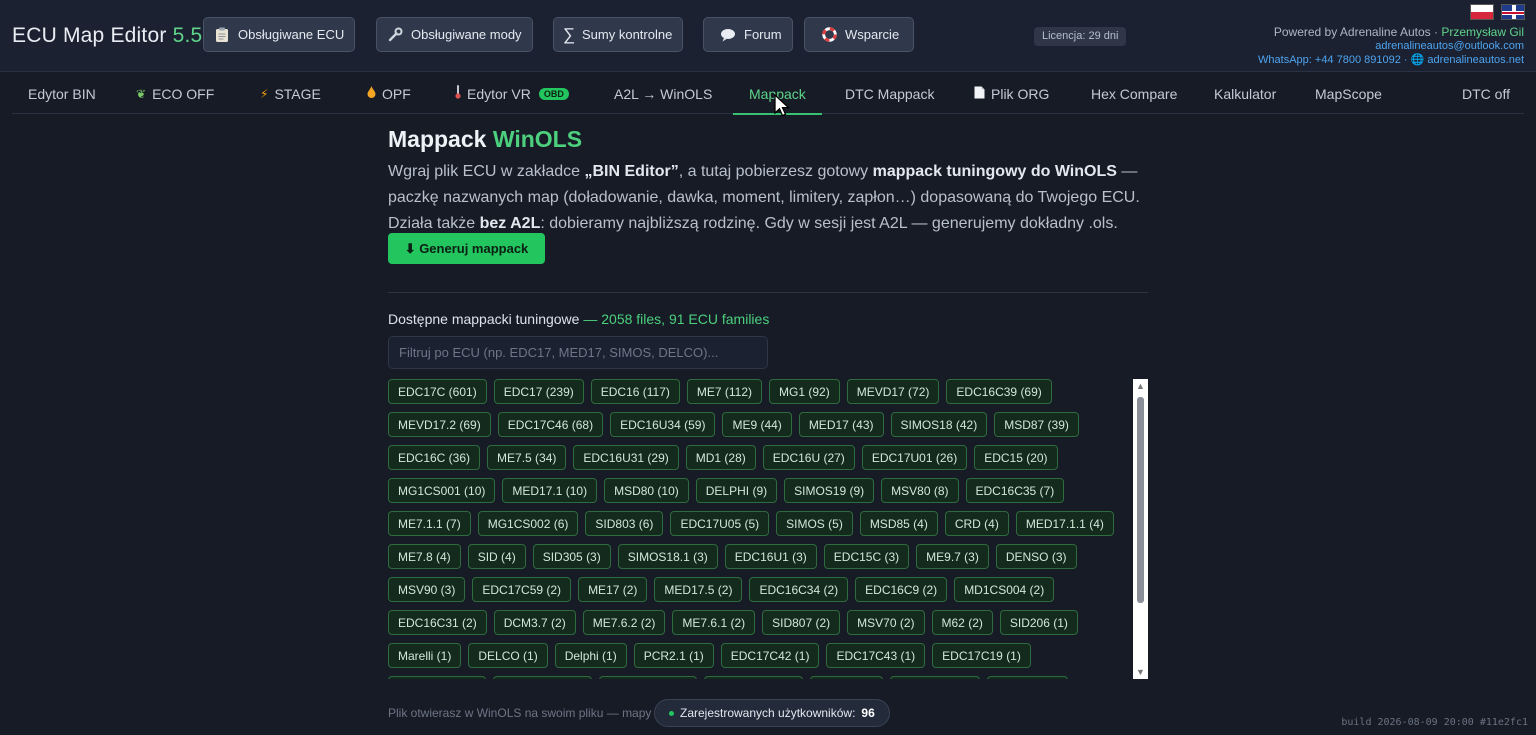 This screenshot has height=735, width=1536. Describe the element at coordinates (1134, 93) in the screenshot. I see `tab-hex-compare: Hex Compare` at that location.